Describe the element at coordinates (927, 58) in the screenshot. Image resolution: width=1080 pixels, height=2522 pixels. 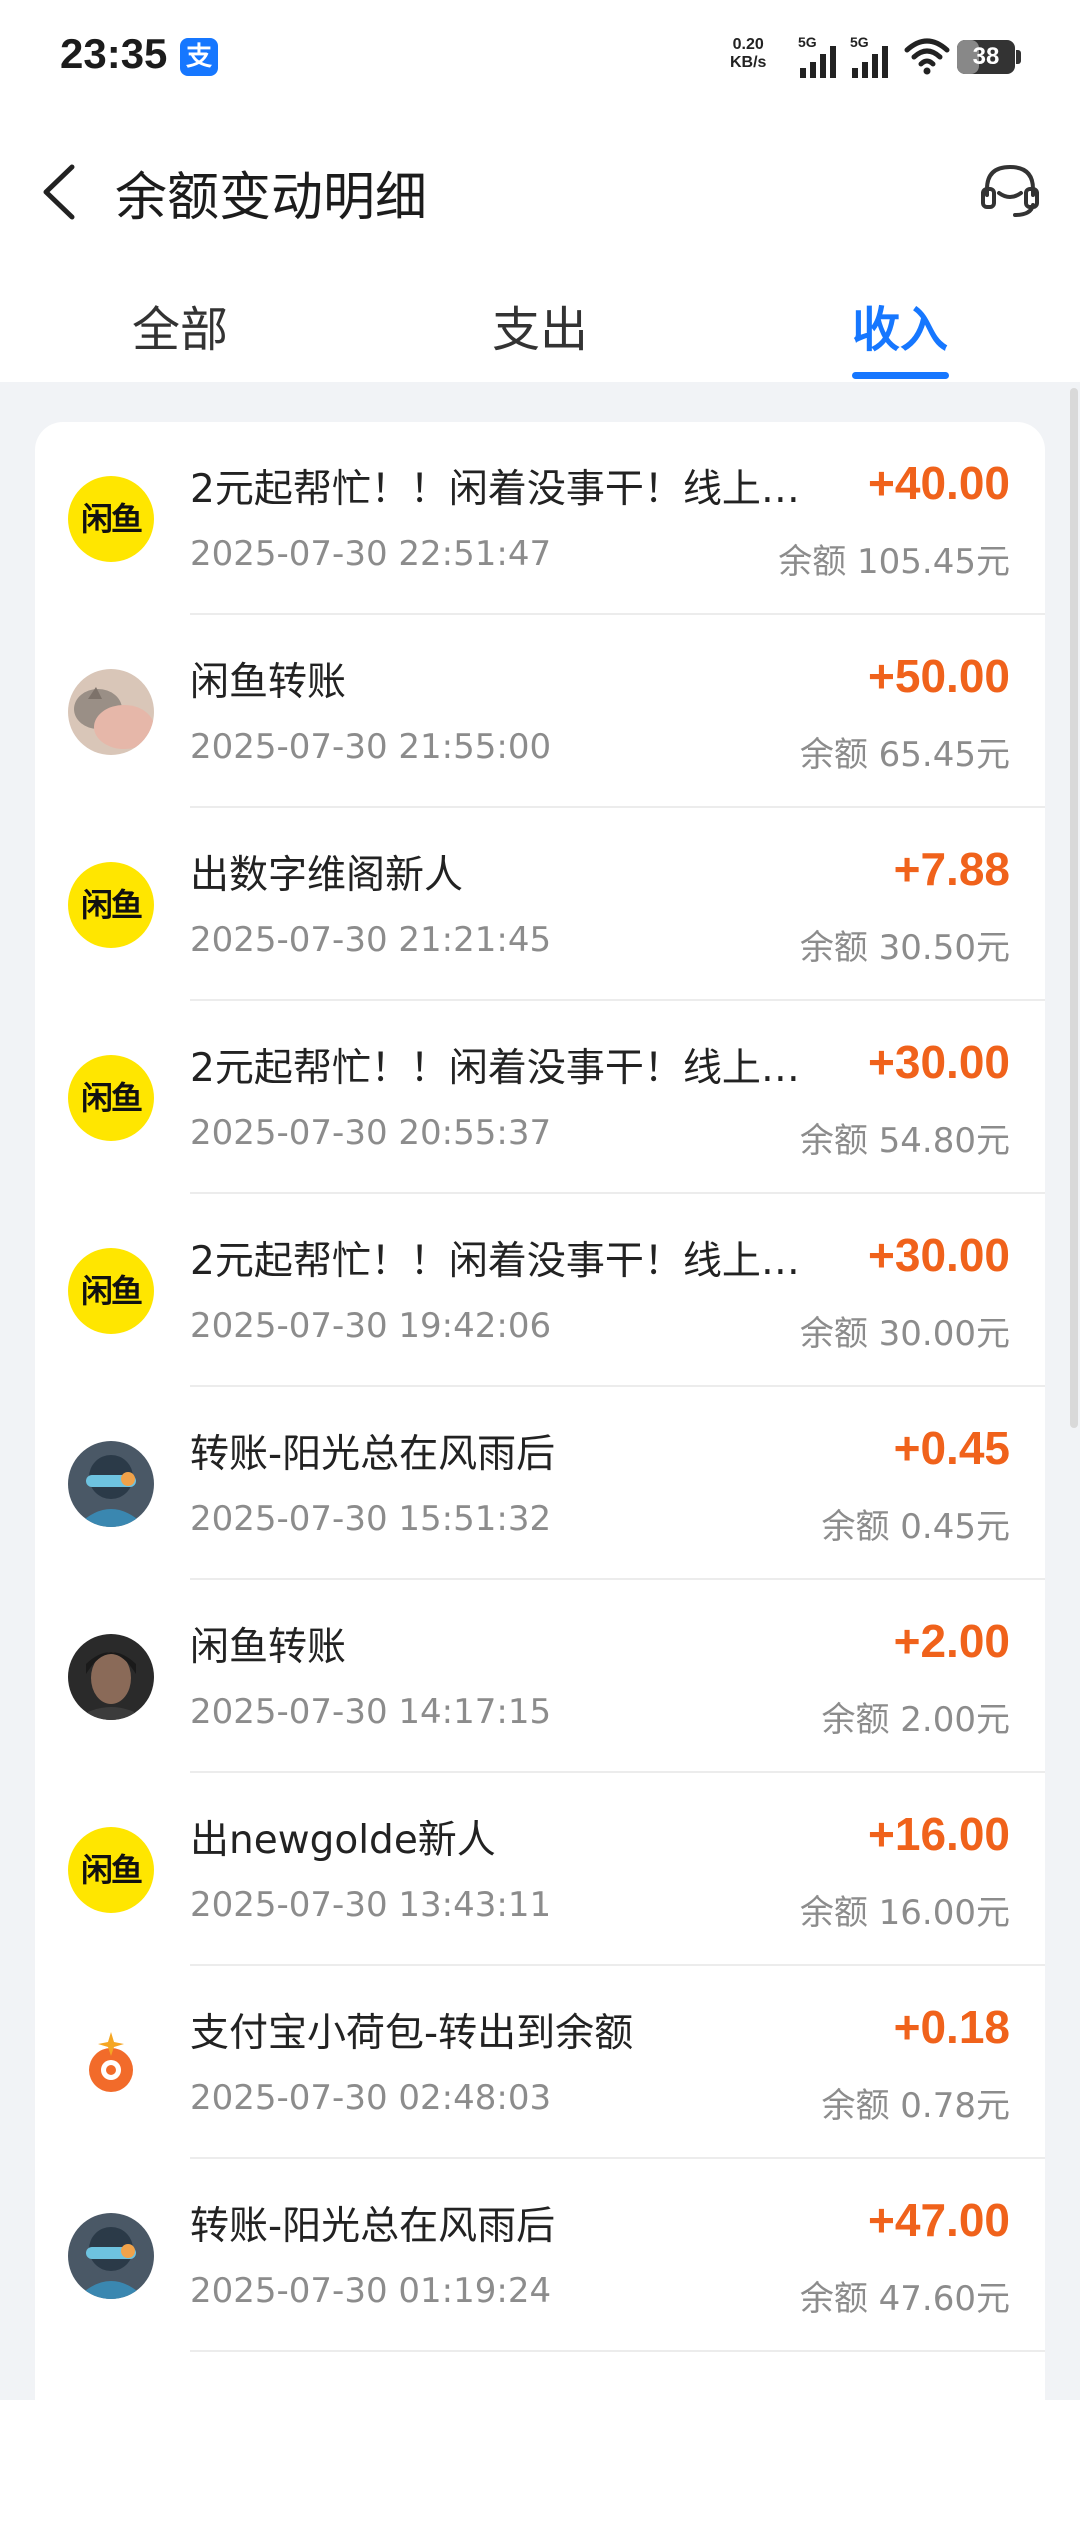
I see `wifi-icon` at that location.